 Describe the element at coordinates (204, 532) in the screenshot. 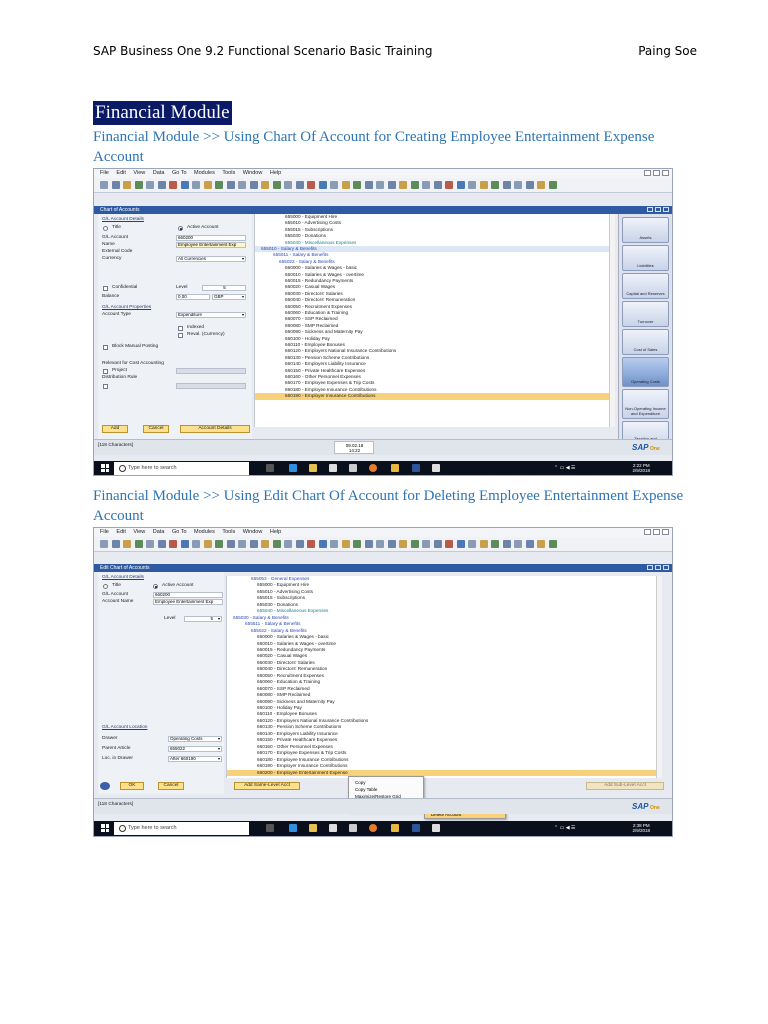

I see `menu-modules: Modules` at that location.